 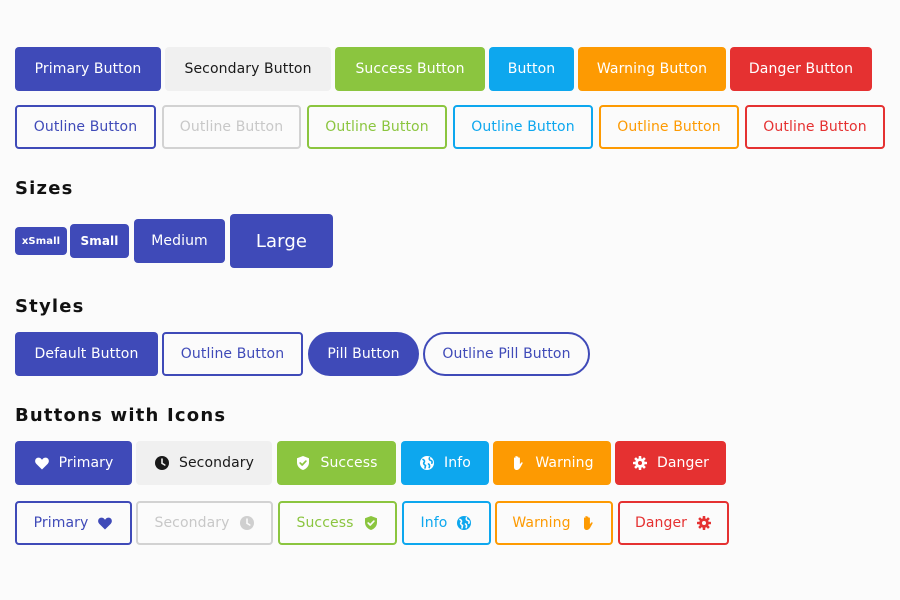 I want to click on primary-icon-button-label: Primary, so click(x=86, y=463).